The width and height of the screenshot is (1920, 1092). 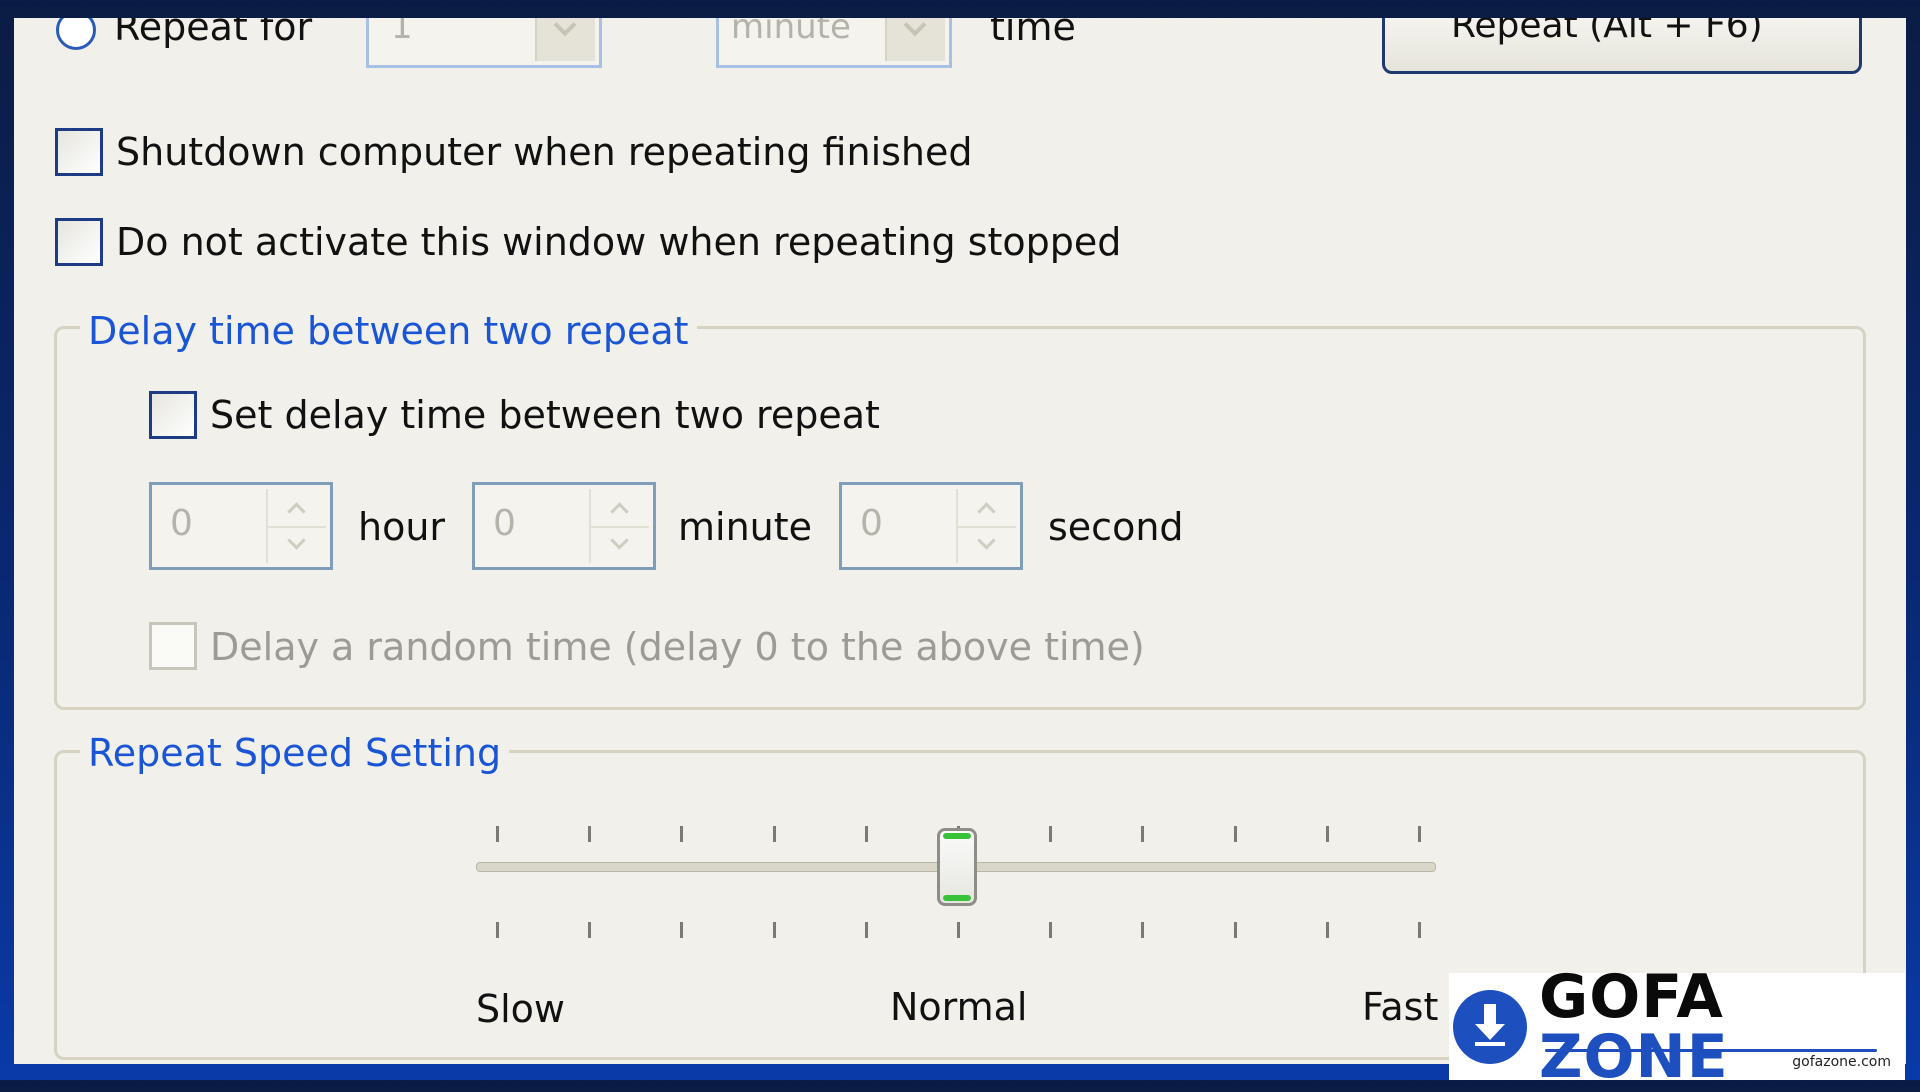 I want to click on repeat-count-value: 1, so click(x=402, y=32).